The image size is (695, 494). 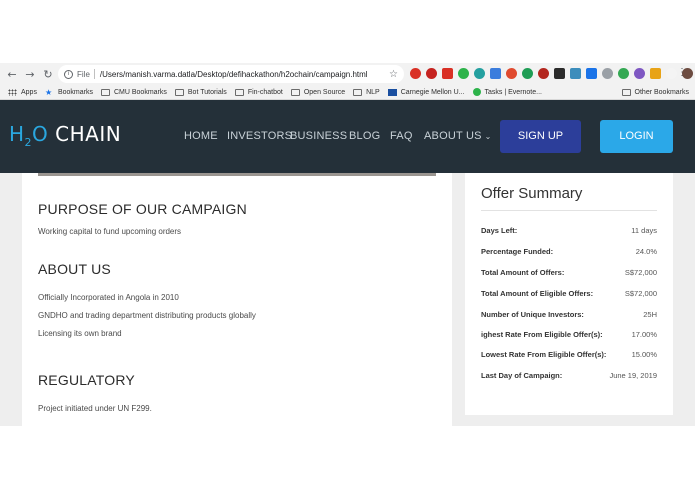 I want to click on offer-row-unique-investors: Number of Unique Investors: 25H, so click(x=569, y=314).